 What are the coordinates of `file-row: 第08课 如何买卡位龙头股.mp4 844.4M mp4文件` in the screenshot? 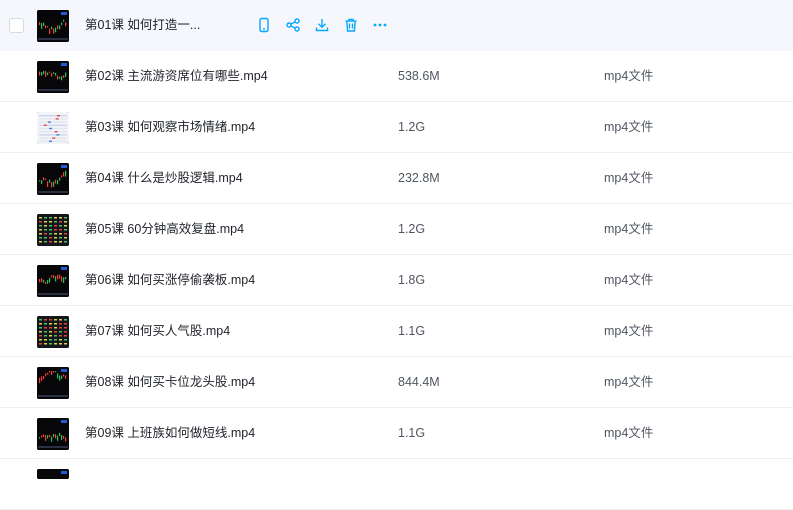 It's located at (396, 382).